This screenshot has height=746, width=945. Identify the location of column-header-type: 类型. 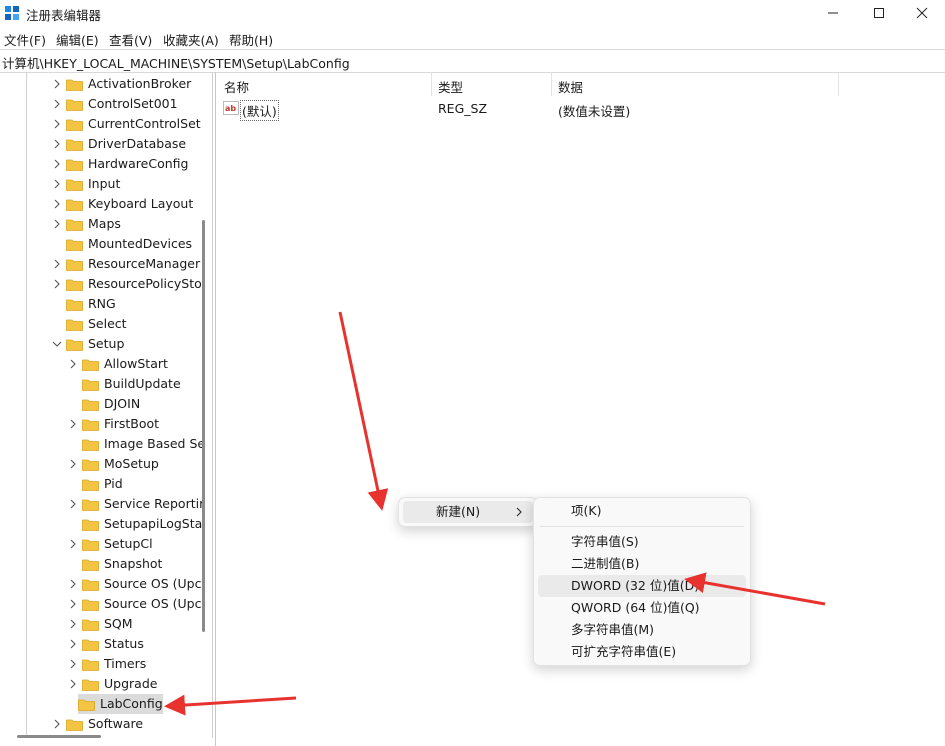
(450, 86).